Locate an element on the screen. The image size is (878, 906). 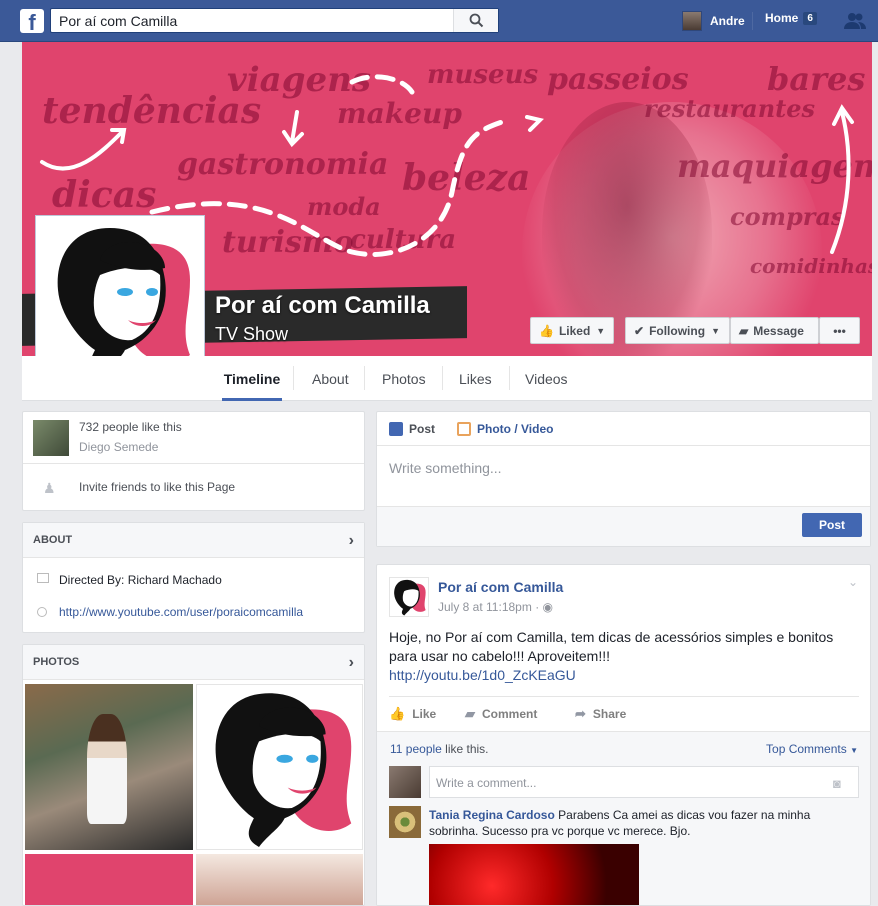
photos-header-label: PHOTOS is located at coordinates (56, 662).